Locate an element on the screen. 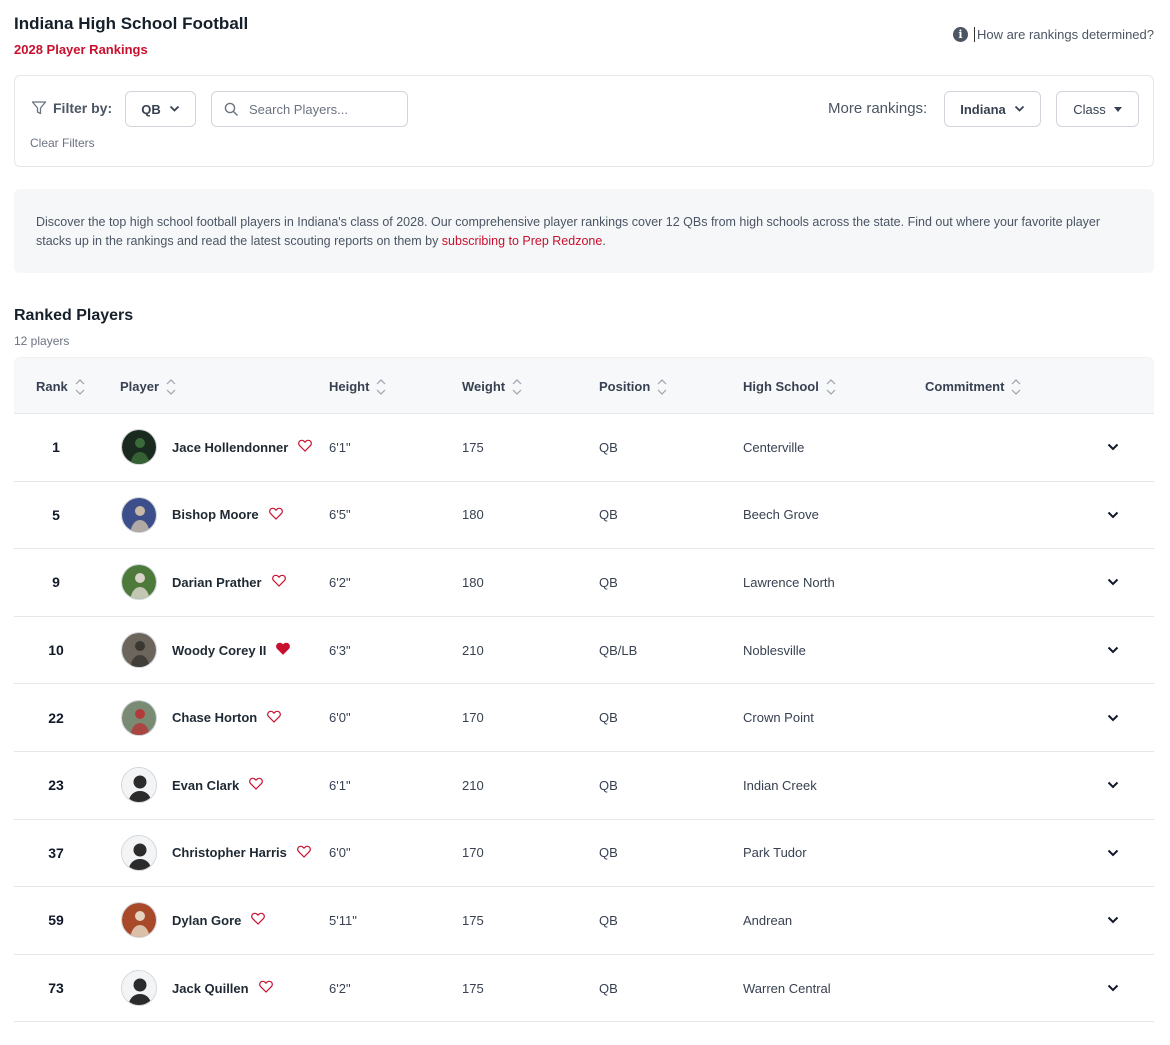 This screenshot has height=1045, width=1170. player-cell: Evan Clark is located at coordinates (192, 785).